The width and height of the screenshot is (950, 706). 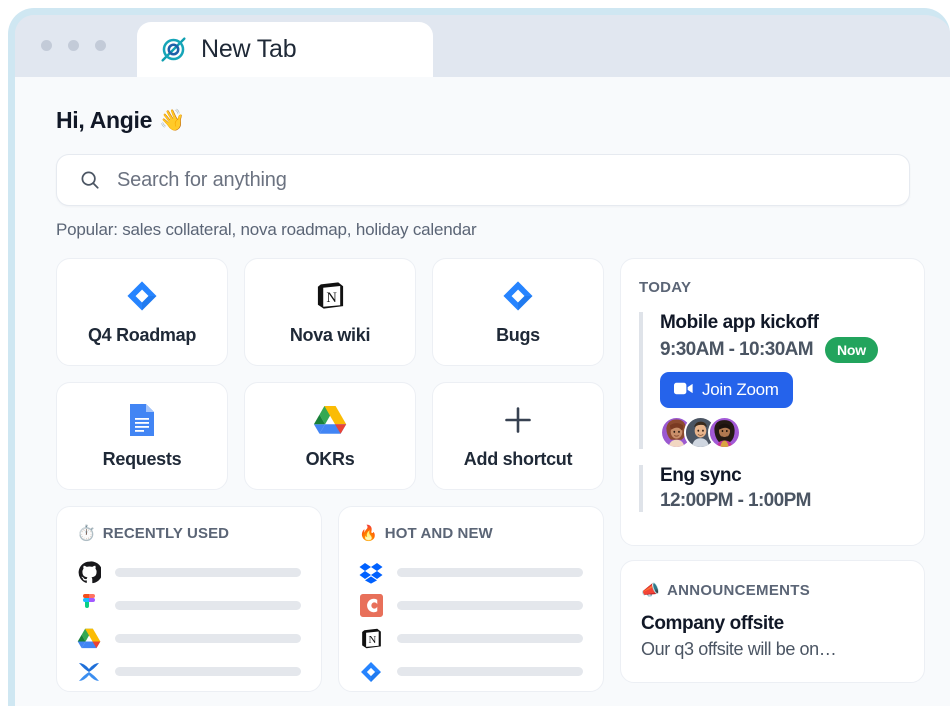 I want to click on hot-and-new-title: 🔥 HOT AND NEW, so click(x=471, y=533).